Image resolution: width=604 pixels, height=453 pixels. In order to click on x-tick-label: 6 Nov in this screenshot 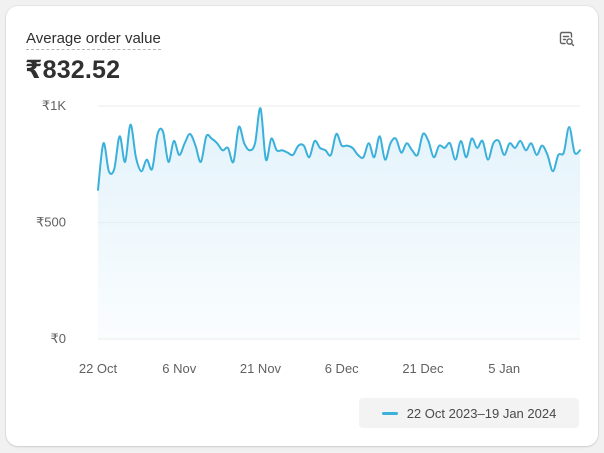, I will do `click(179, 368)`.